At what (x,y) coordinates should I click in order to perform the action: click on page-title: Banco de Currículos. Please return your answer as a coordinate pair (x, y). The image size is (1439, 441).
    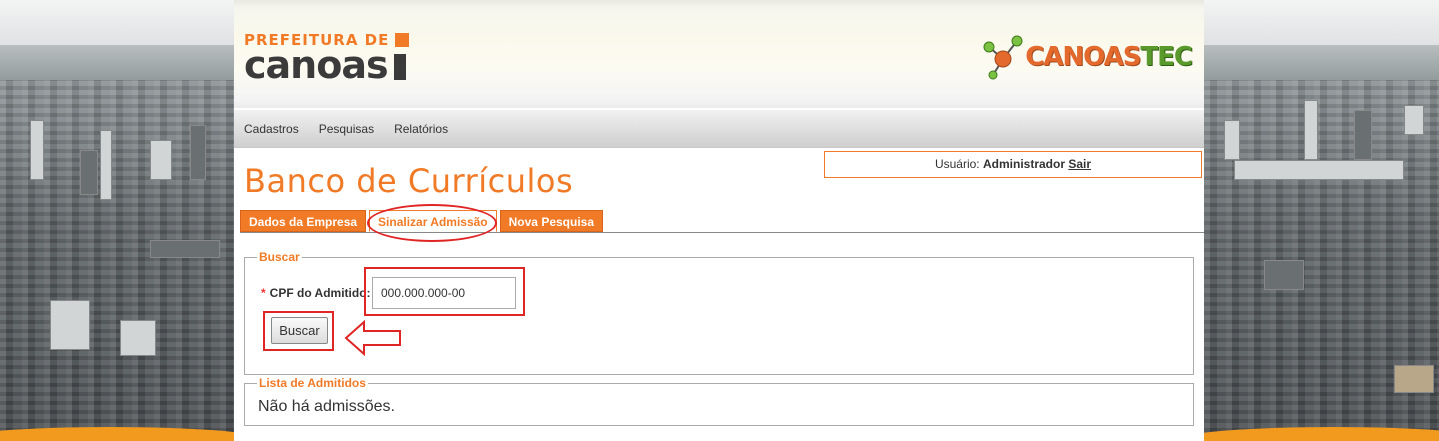
    Looking at the image, I should click on (409, 181).